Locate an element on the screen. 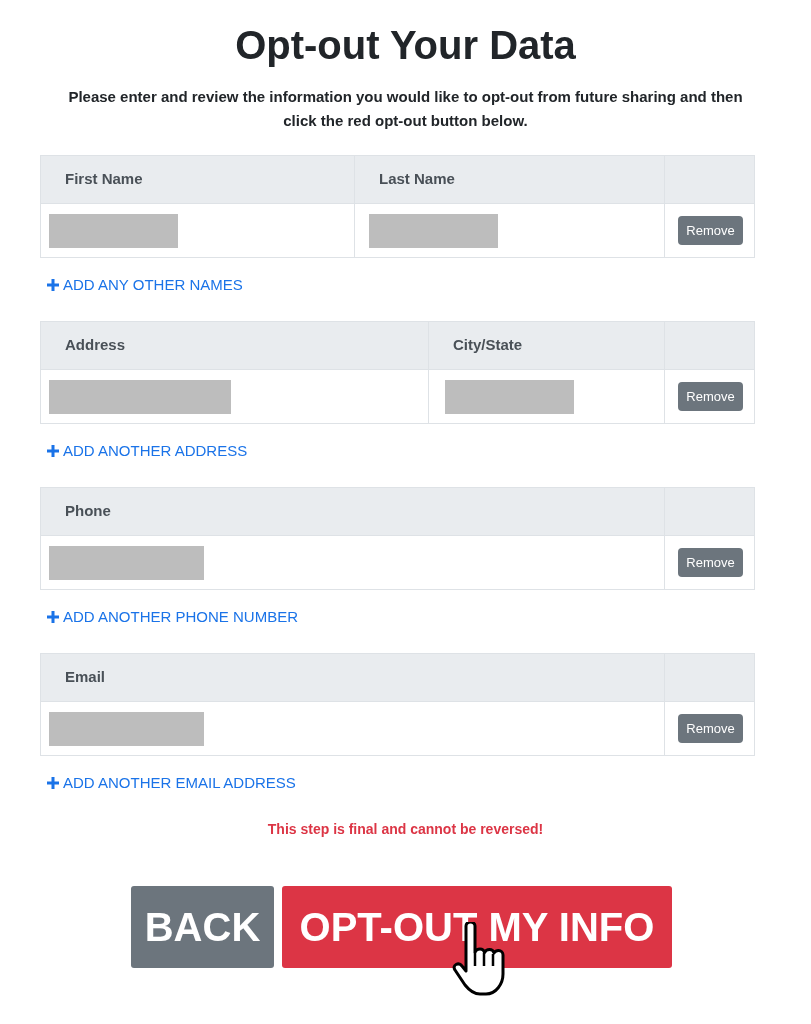 This screenshot has height=1024, width=811. column-header: Phone is located at coordinates (88, 511).